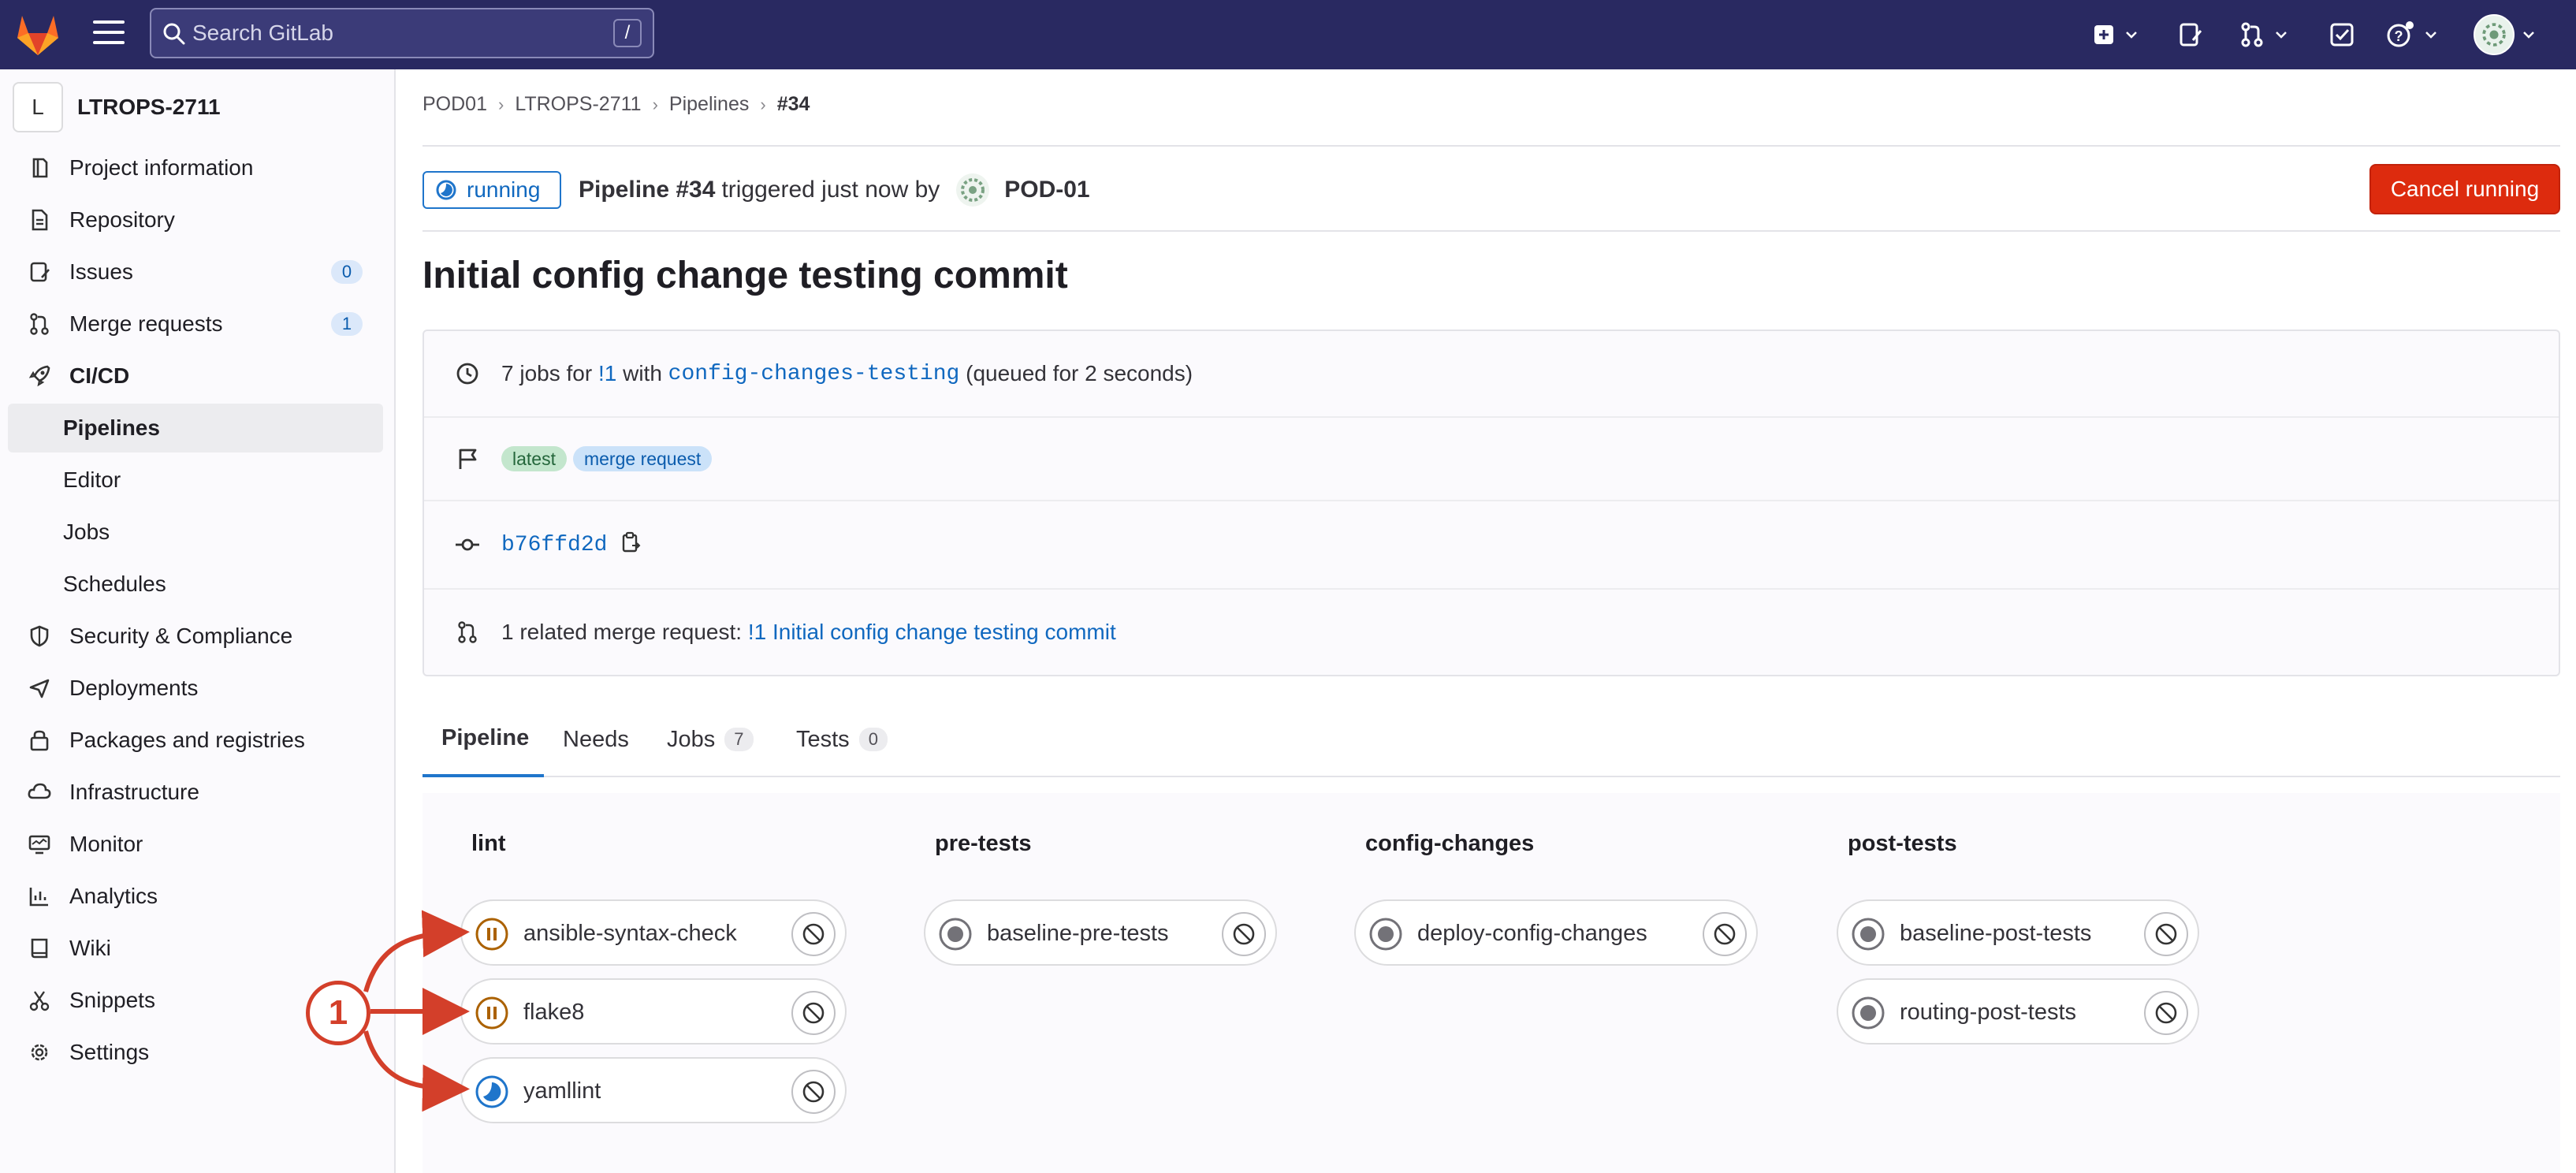 This screenshot has width=2576, height=1173. What do you see at coordinates (1100, 932) in the screenshot?
I see `job-baseline-pre-tests: baseline-pre-tests` at bounding box center [1100, 932].